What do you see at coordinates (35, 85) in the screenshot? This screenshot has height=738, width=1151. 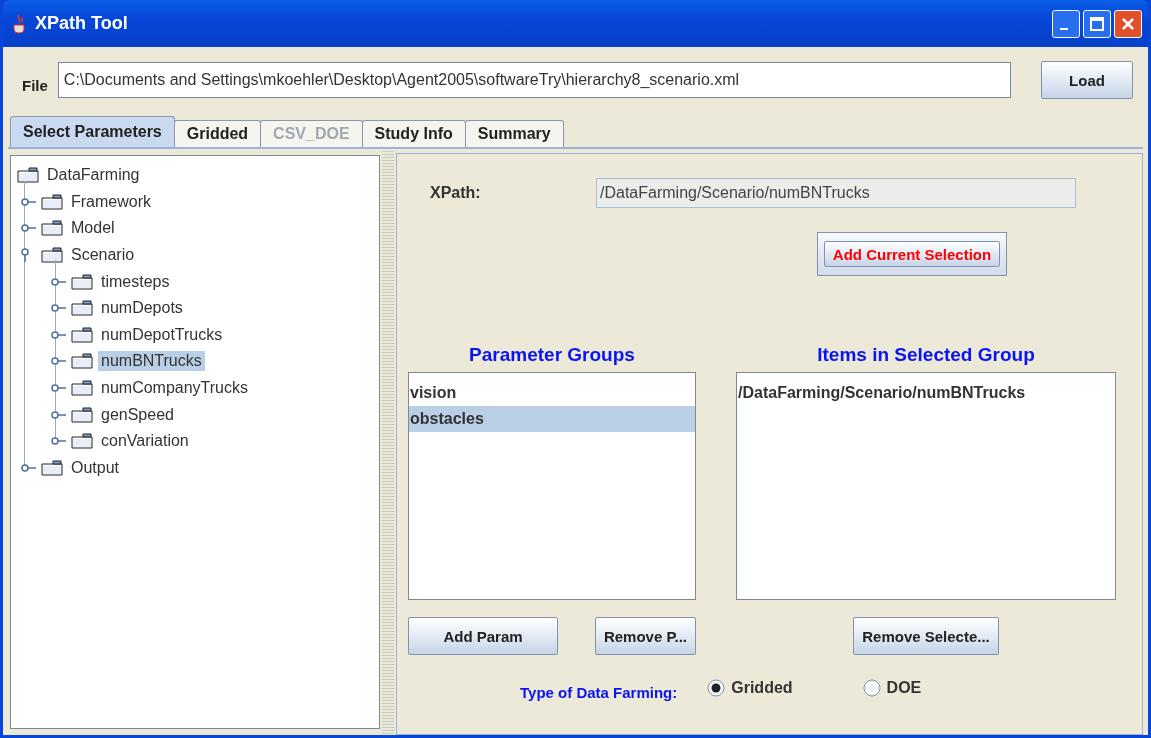 I see `file-label: File` at bounding box center [35, 85].